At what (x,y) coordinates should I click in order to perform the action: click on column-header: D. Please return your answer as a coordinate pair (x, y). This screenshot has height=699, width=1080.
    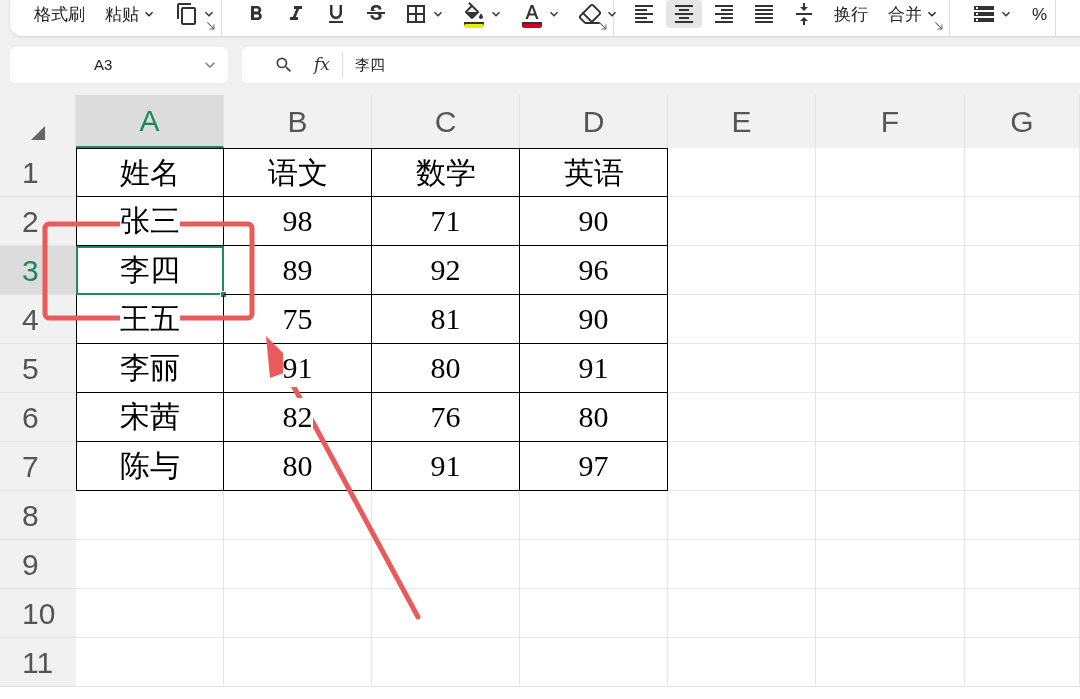
    Looking at the image, I should click on (594, 121).